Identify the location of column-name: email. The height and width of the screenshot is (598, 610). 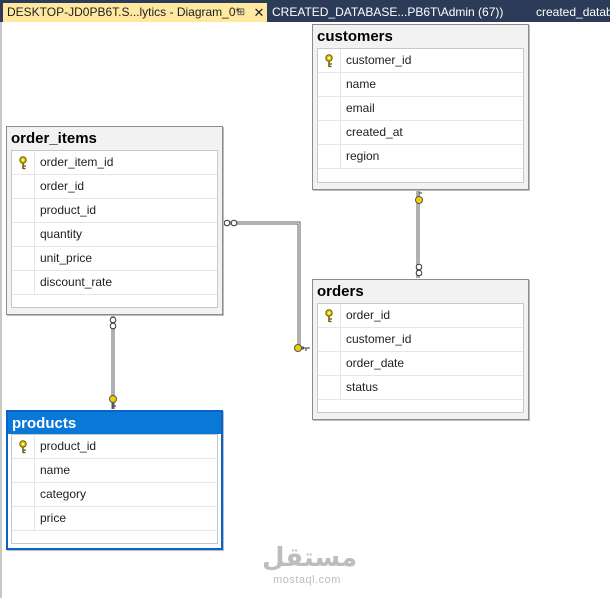
(360, 108).